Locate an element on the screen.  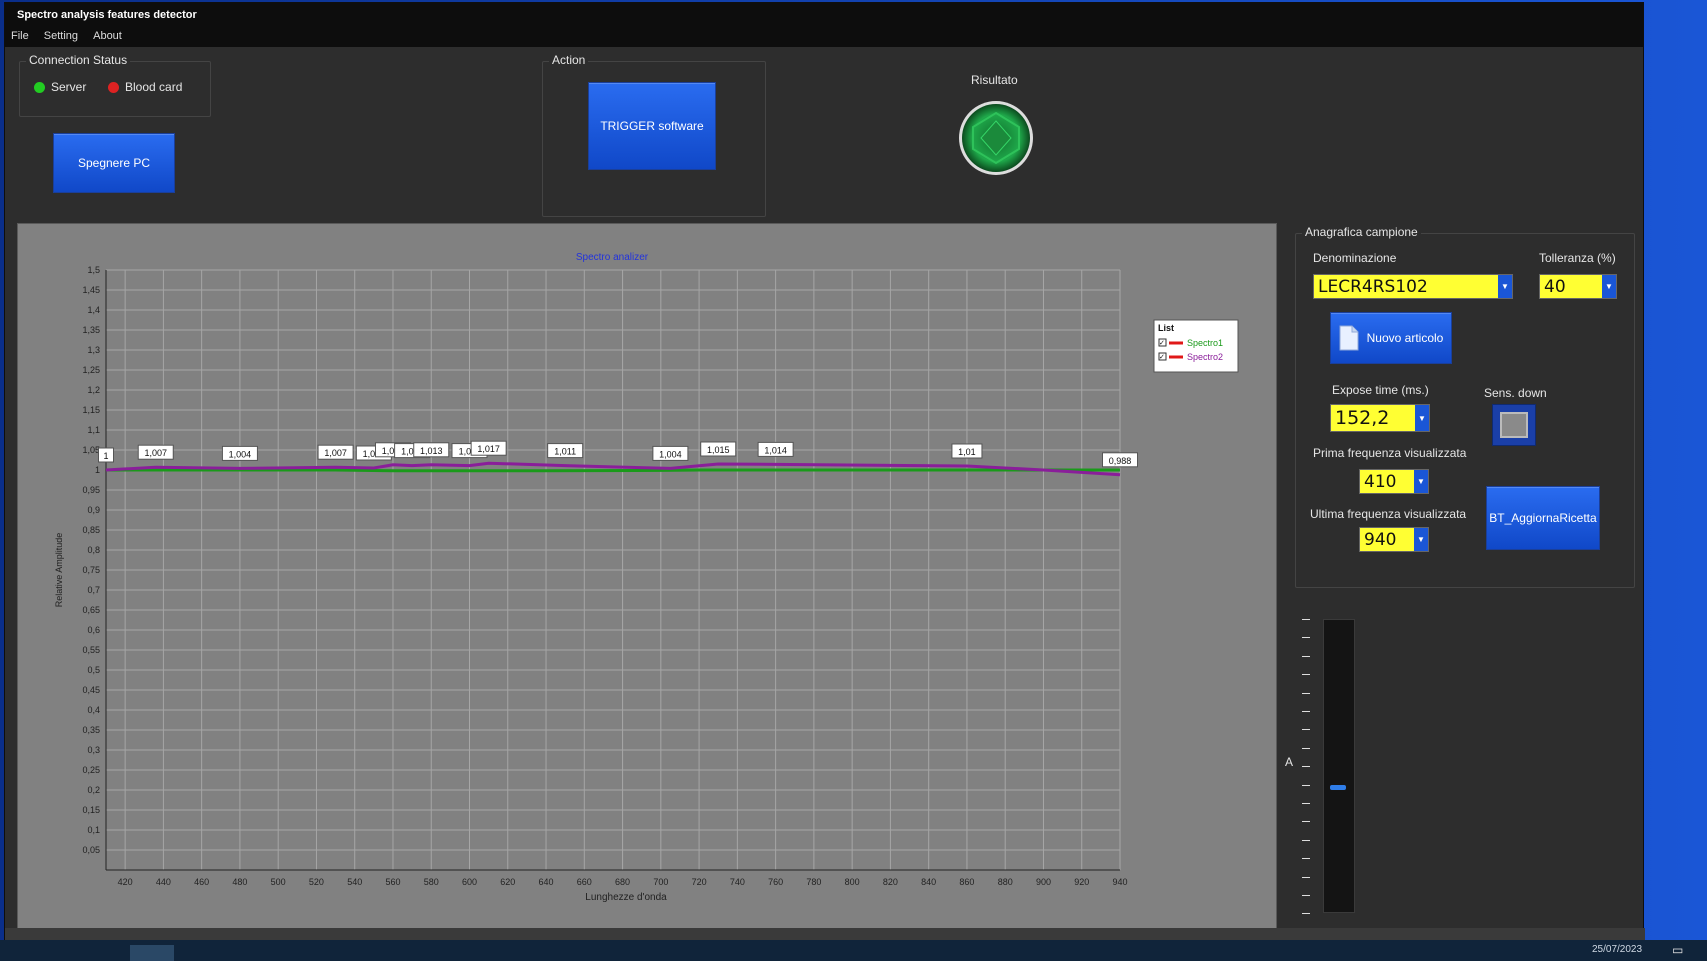
server-label: Server is located at coordinates (69, 87).